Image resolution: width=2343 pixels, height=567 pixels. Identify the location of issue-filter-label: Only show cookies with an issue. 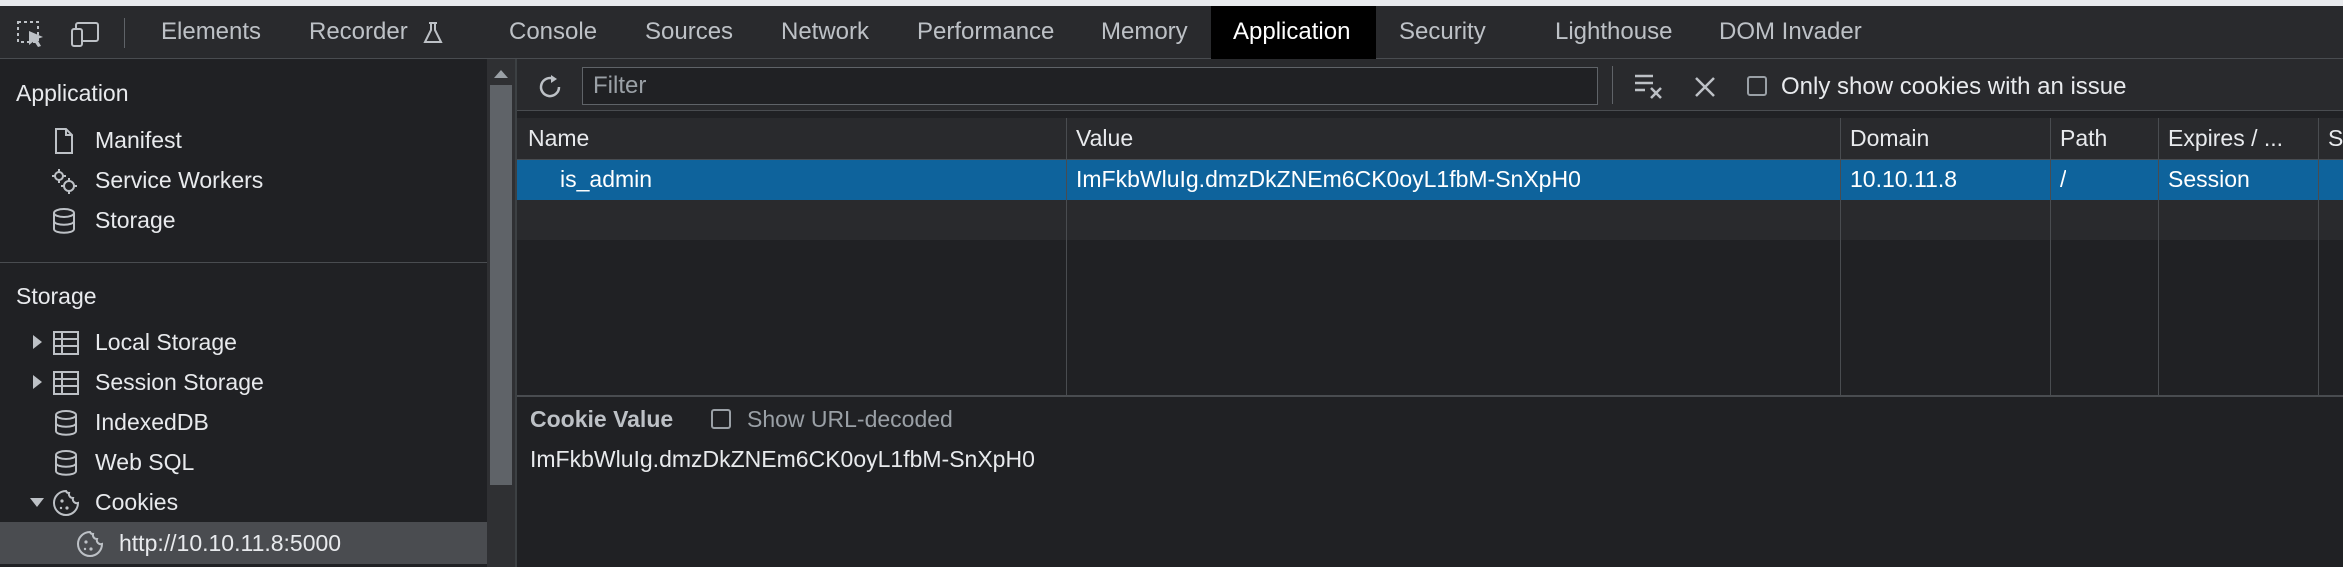
(1954, 86).